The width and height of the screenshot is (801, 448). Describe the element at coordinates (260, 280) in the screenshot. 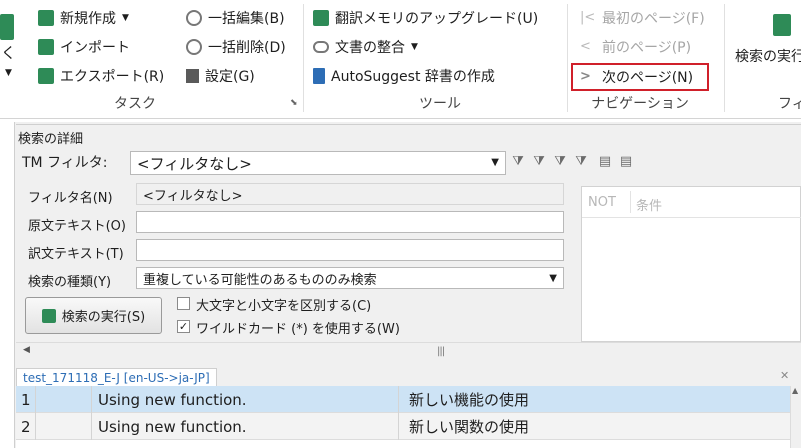

I see `search-type-value: 重複している可能性のあるもののみ検索` at that location.